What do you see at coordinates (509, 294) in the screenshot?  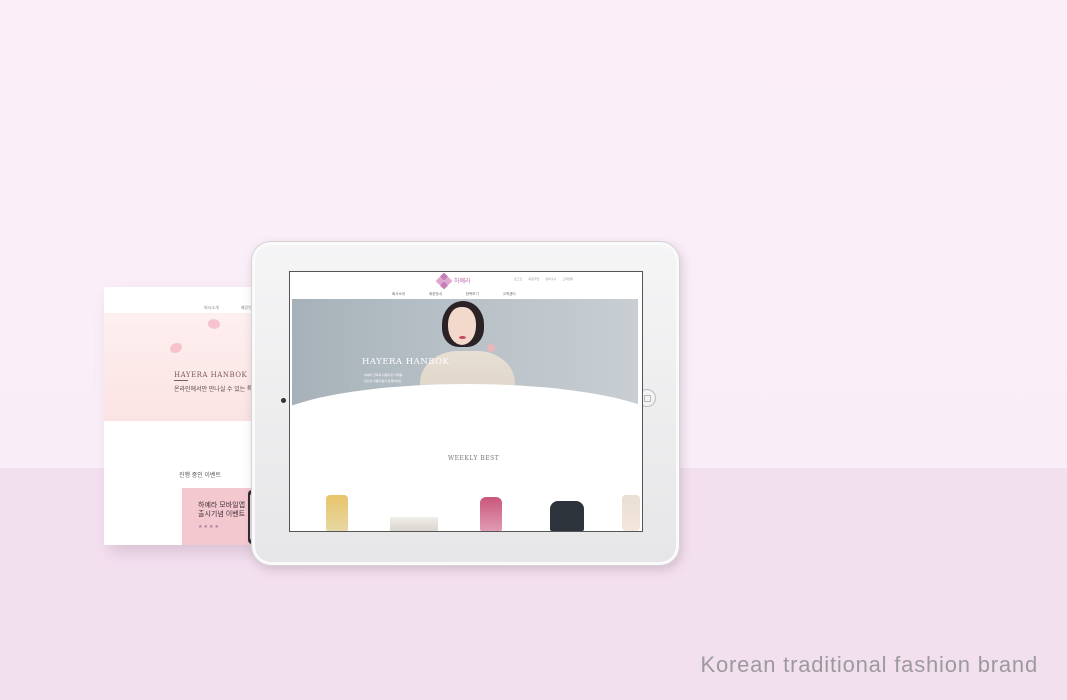 I see `nav-item: 고객센터` at bounding box center [509, 294].